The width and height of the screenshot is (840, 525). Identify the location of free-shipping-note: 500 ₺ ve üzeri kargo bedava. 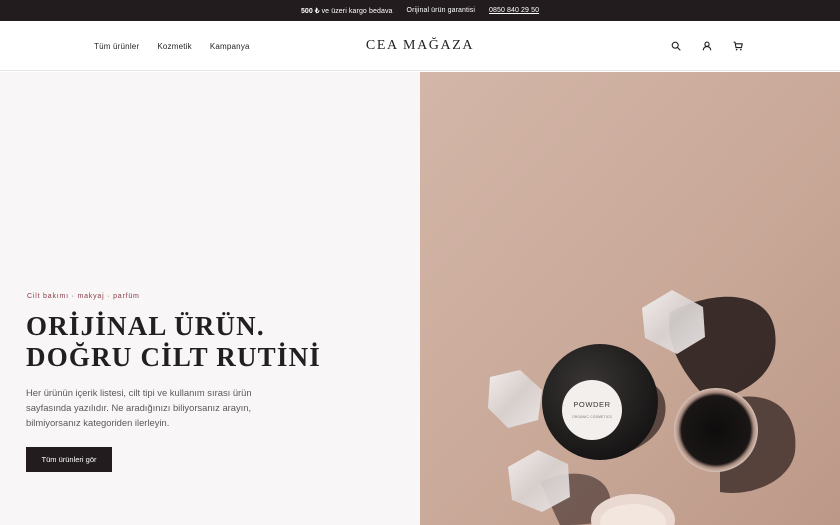
(347, 11).